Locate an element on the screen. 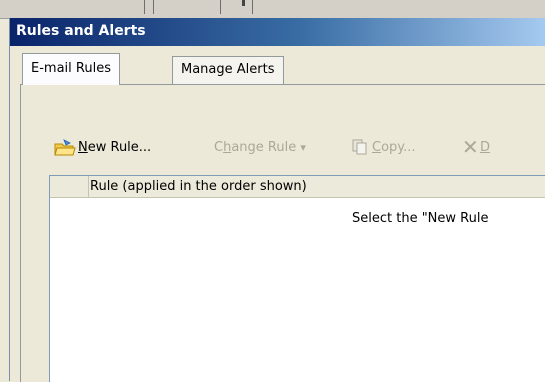 This screenshot has height=382, width=545. window-title: Rules and Alerts is located at coordinates (81, 31).